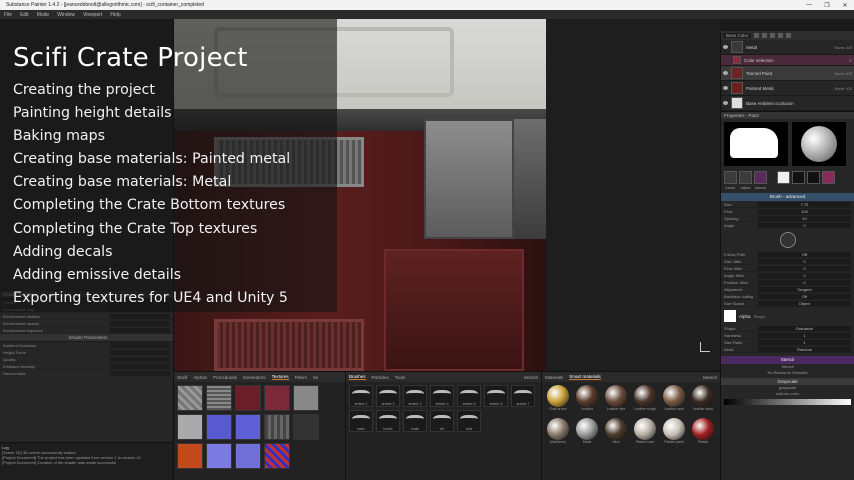  Describe the element at coordinates (783, 177) in the screenshot. I see `material-slot-icon` at that location.